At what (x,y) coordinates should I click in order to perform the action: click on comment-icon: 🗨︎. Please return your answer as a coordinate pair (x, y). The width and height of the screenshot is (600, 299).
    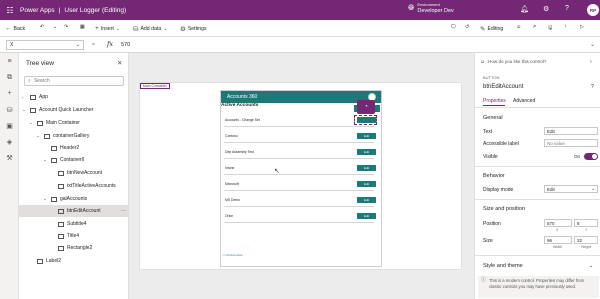
    Looking at the image, I should click on (453, 27).